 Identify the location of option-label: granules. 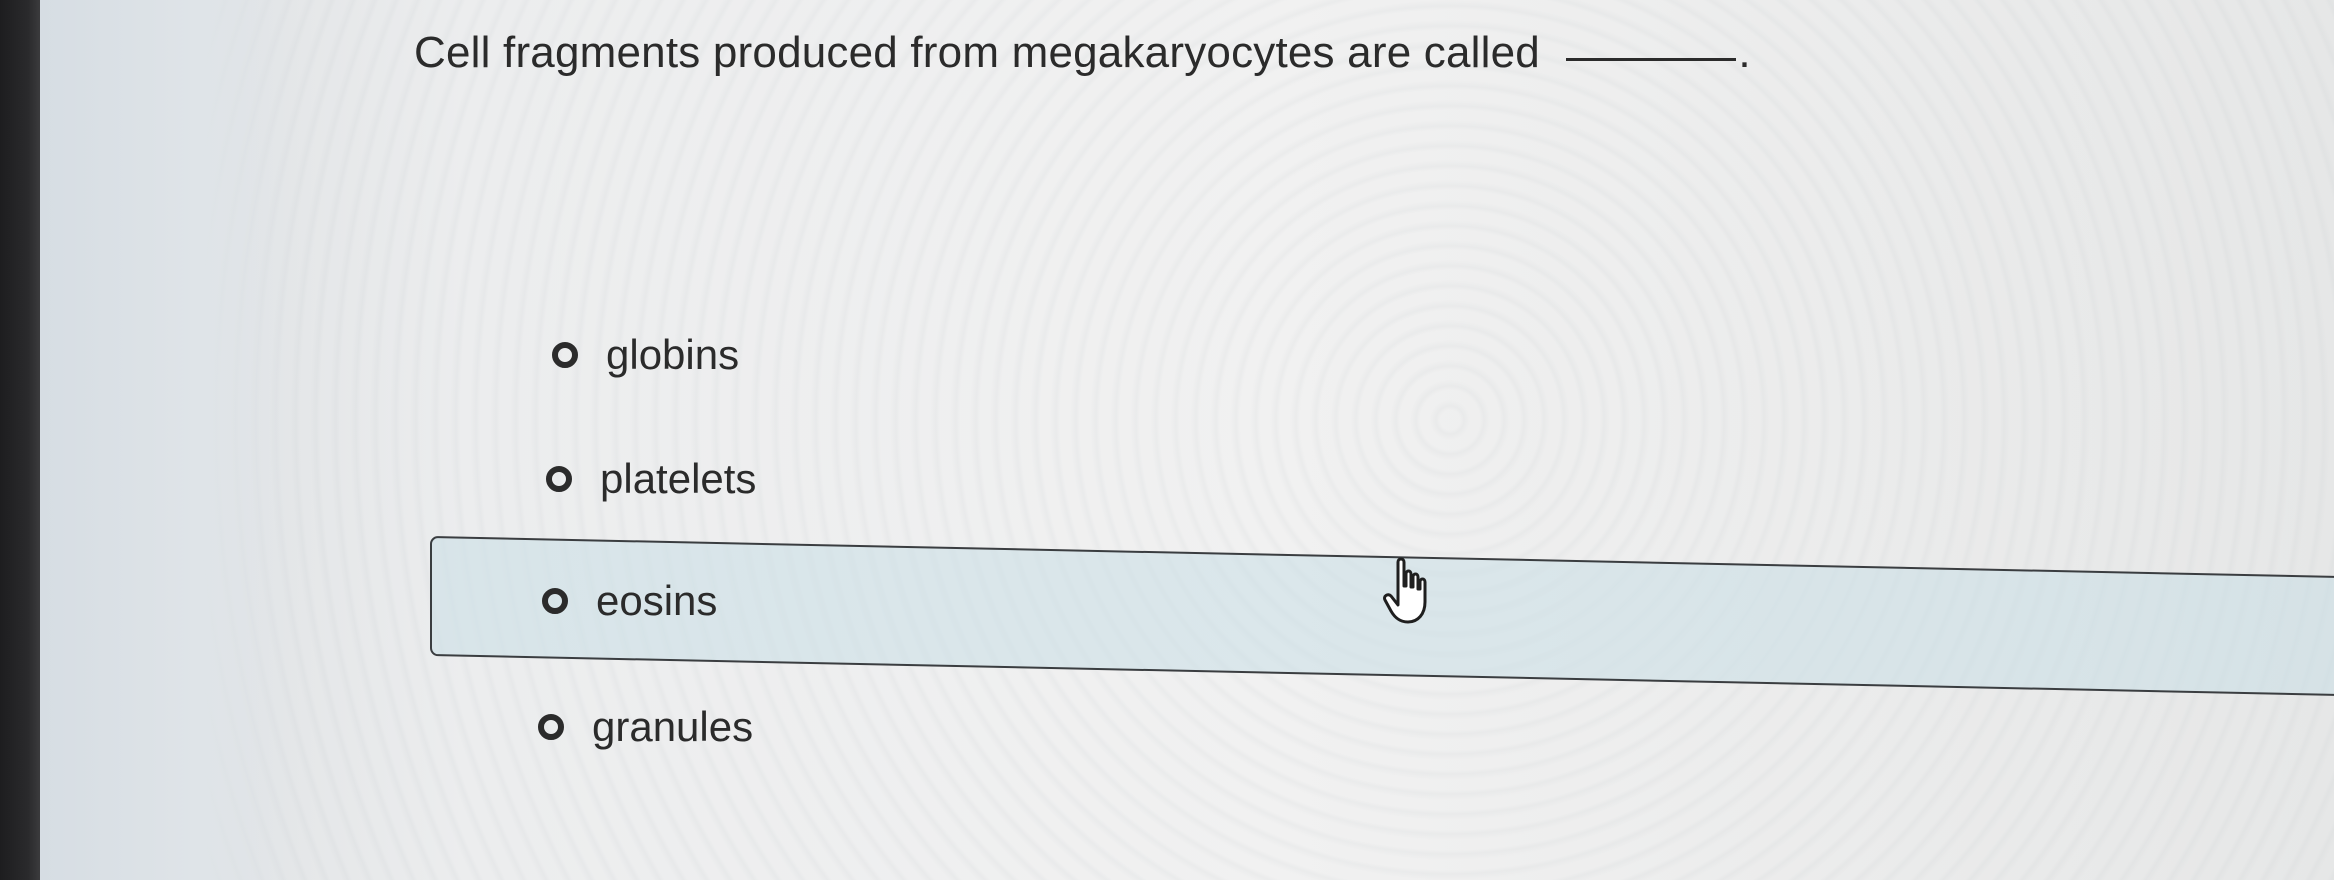
(673, 726).